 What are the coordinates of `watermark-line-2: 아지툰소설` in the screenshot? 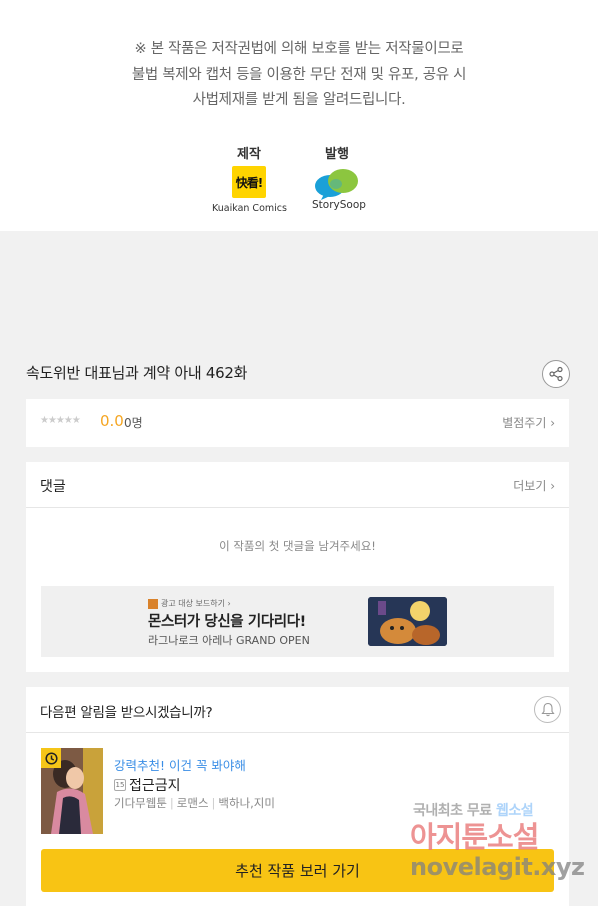 It's located at (474, 837).